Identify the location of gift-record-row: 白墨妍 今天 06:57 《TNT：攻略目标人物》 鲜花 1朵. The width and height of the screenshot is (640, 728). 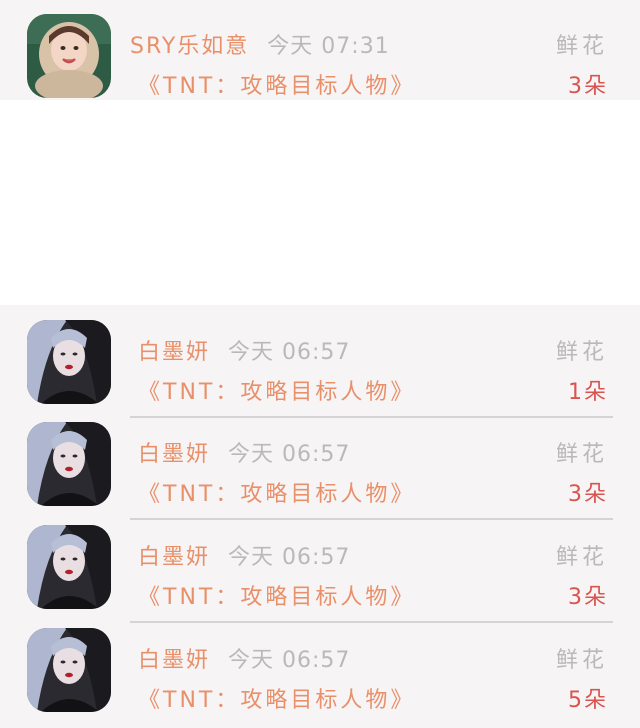
(320, 370).